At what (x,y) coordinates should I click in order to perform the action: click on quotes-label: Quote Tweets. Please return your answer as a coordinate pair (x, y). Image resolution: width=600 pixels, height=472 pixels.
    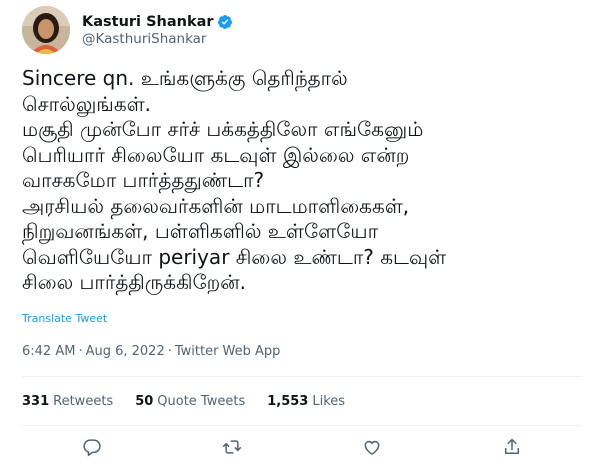
    Looking at the image, I should click on (201, 401).